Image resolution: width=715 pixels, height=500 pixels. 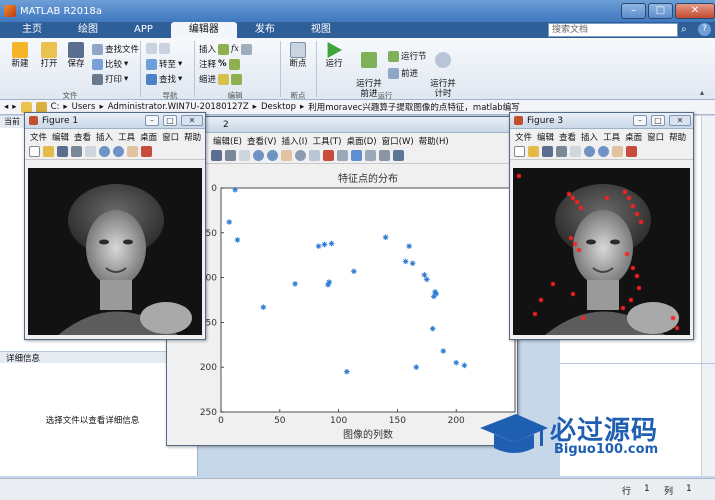 I want to click on help-icon: ?, so click(x=704, y=29).